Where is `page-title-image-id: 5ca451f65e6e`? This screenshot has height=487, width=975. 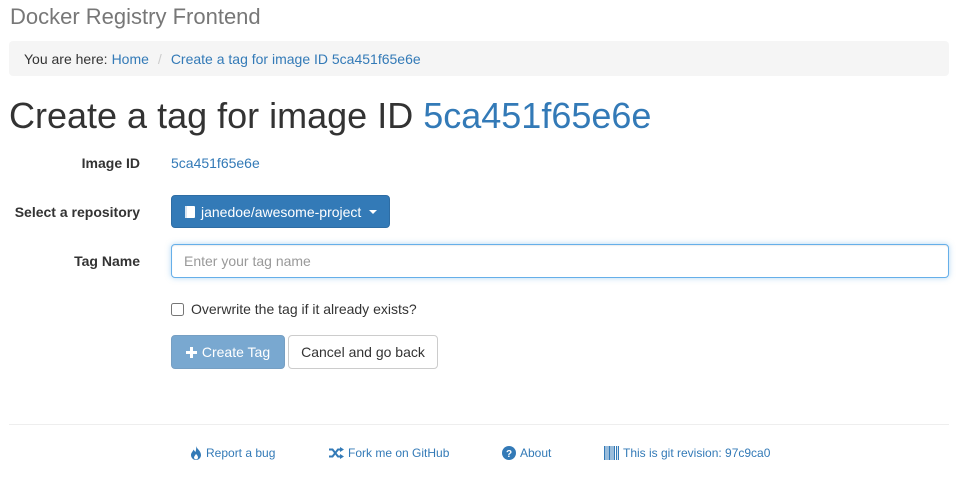
page-title-image-id: 5ca451f65e6e is located at coordinates (537, 115).